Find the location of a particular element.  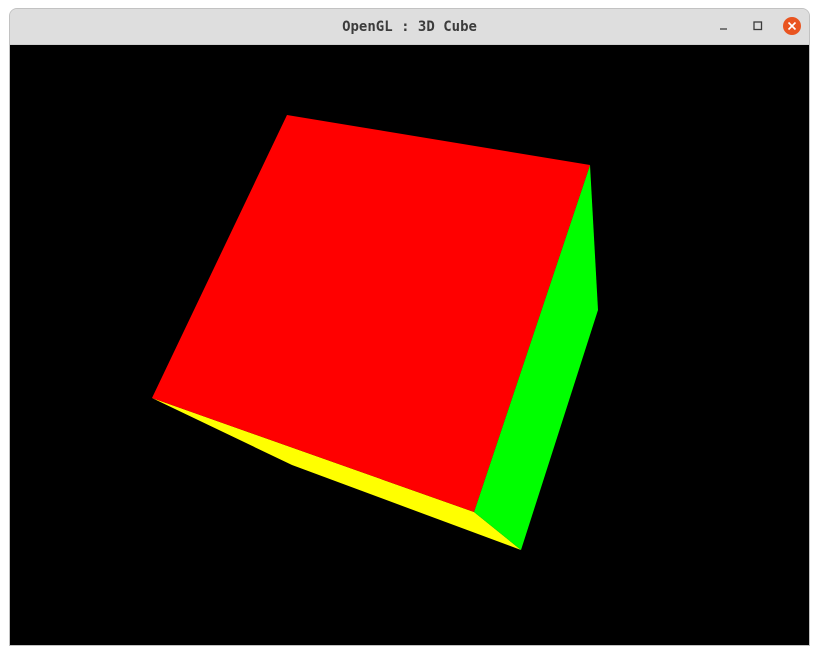

maximize-icon is located at coordinates (758, 26).